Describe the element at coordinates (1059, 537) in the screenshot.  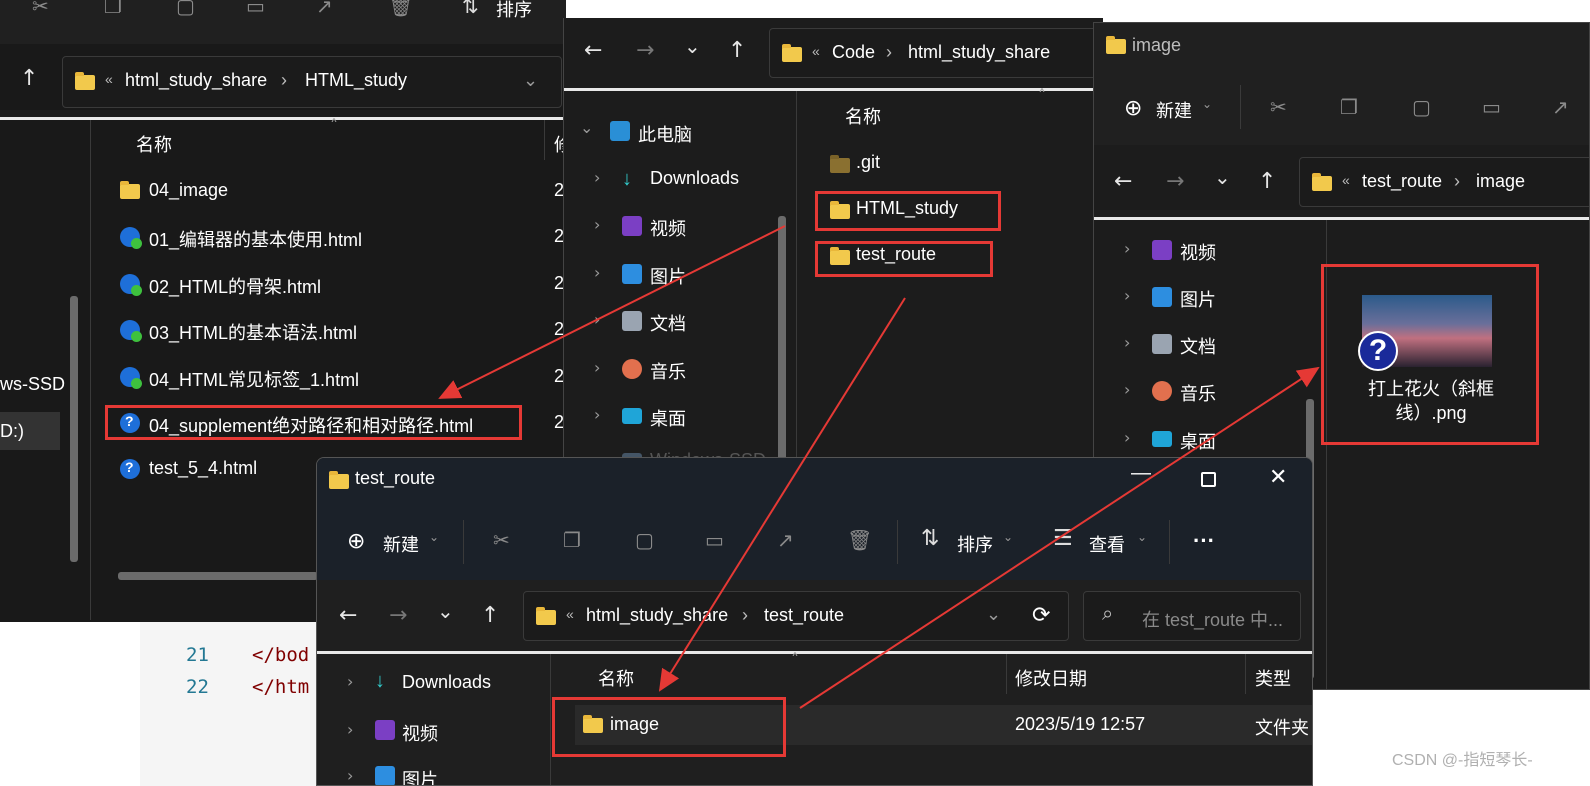
I see `arrow-image-to-png` at that location.